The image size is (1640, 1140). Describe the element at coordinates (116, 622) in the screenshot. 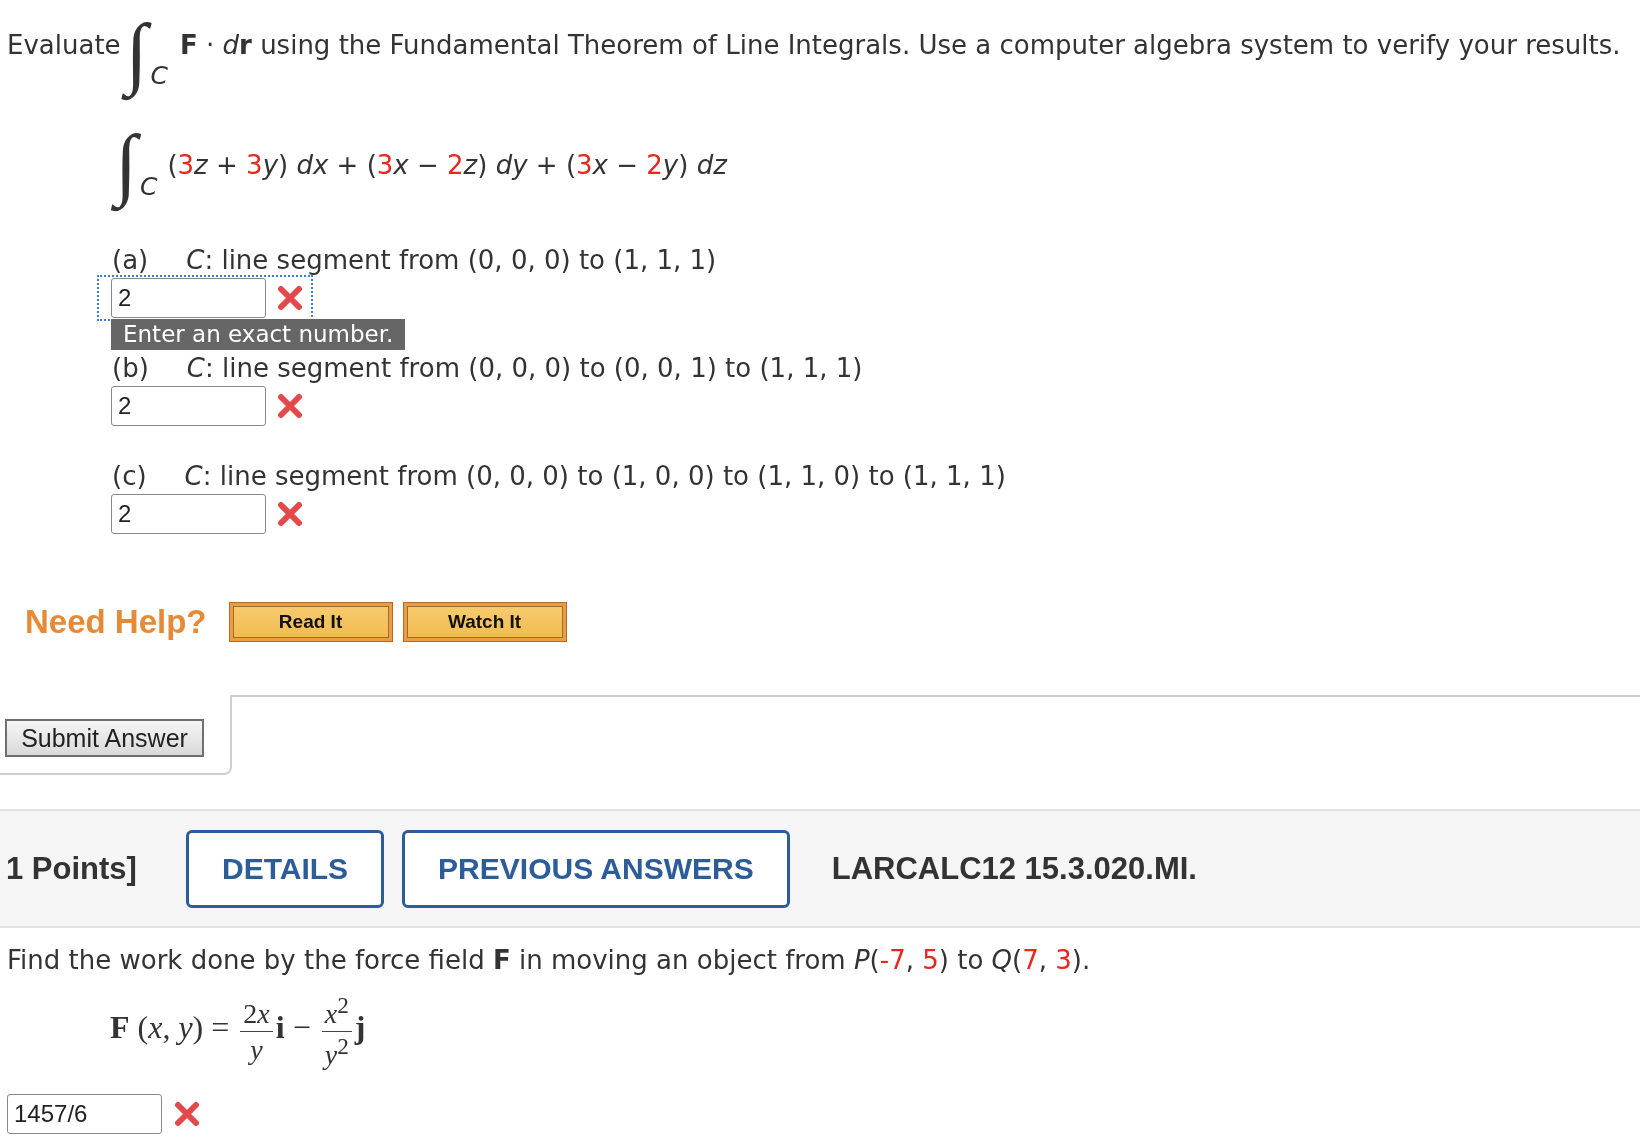

I see `need-help-heading: Need Help?` at that location.